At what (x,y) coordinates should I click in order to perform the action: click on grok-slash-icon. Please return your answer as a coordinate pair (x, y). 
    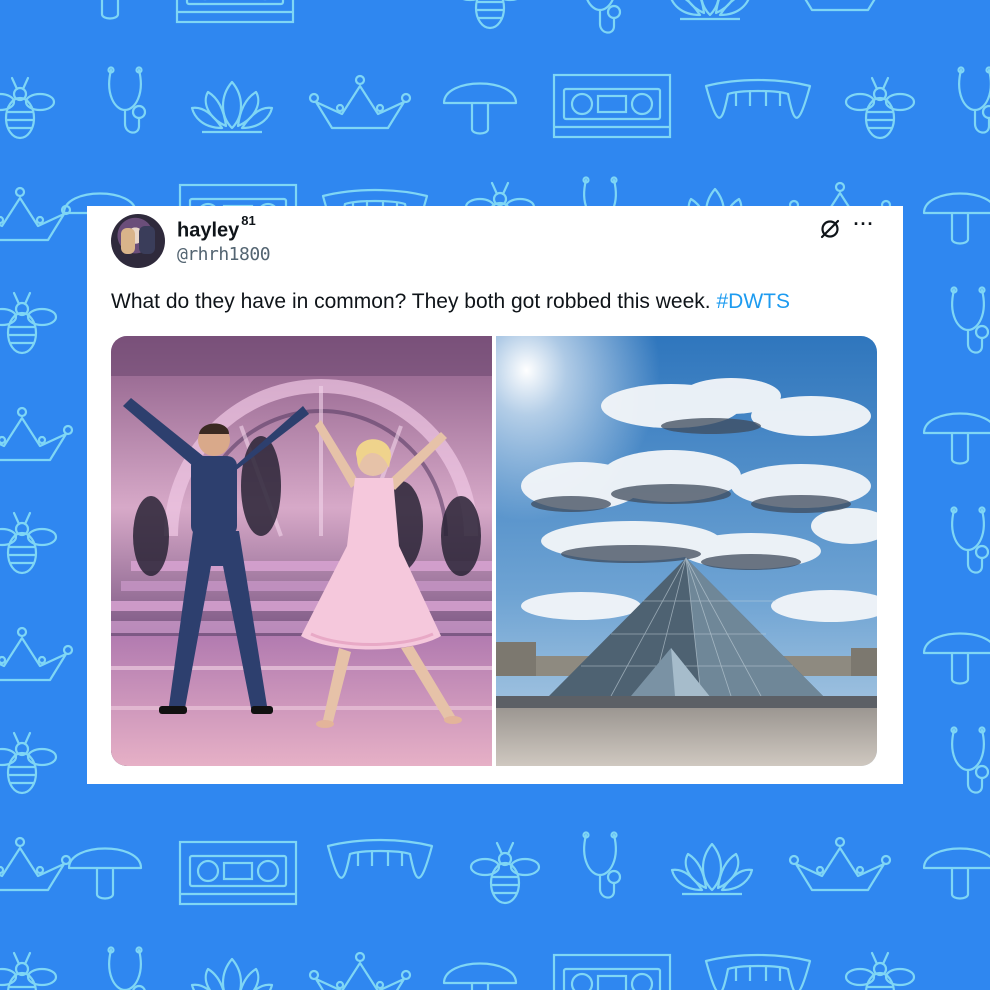
    Looking at the image, I should click on (830, 229).